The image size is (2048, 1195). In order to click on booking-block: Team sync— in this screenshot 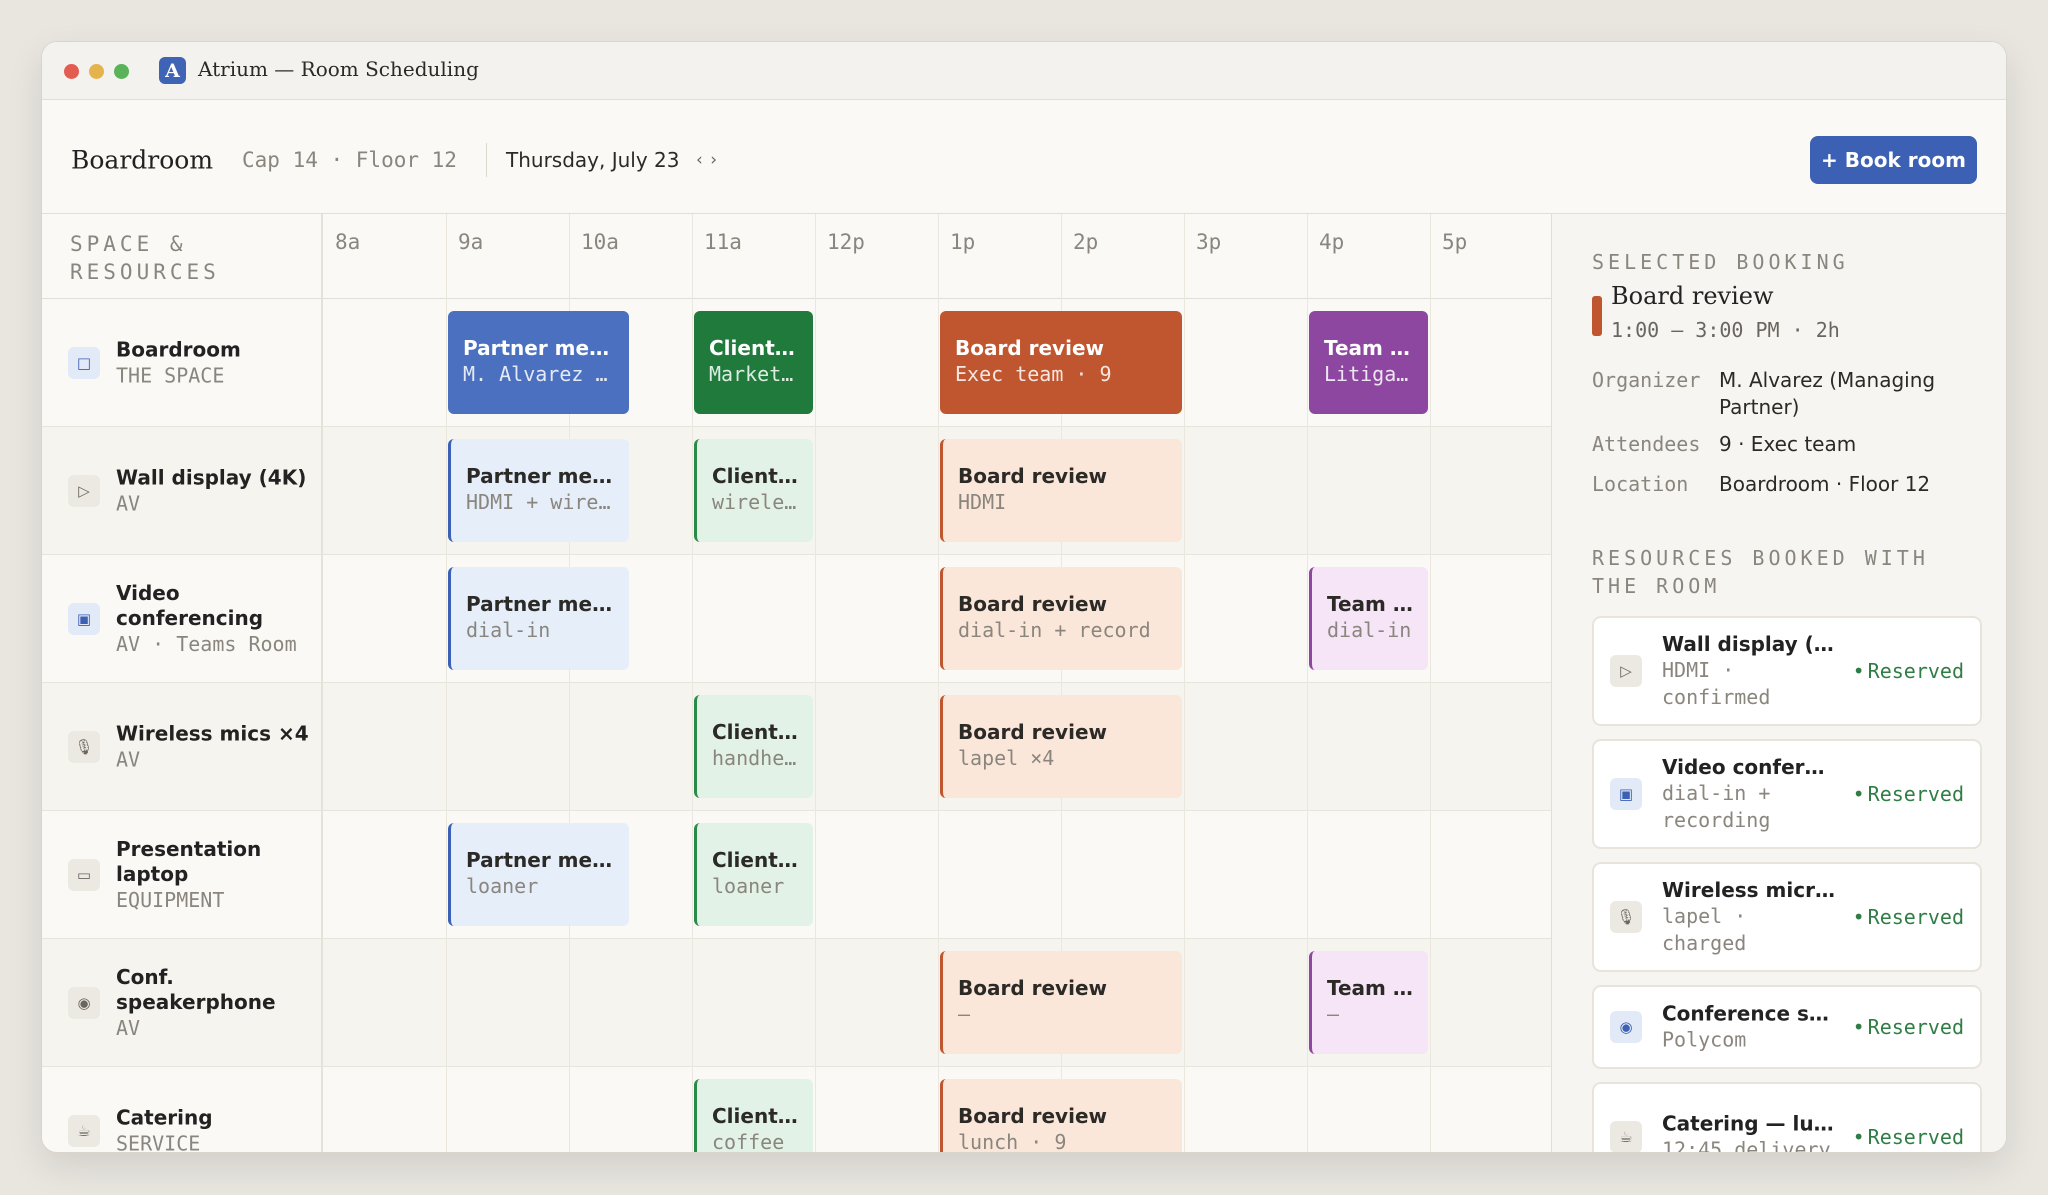, I will do `click(1368, 1002)`.